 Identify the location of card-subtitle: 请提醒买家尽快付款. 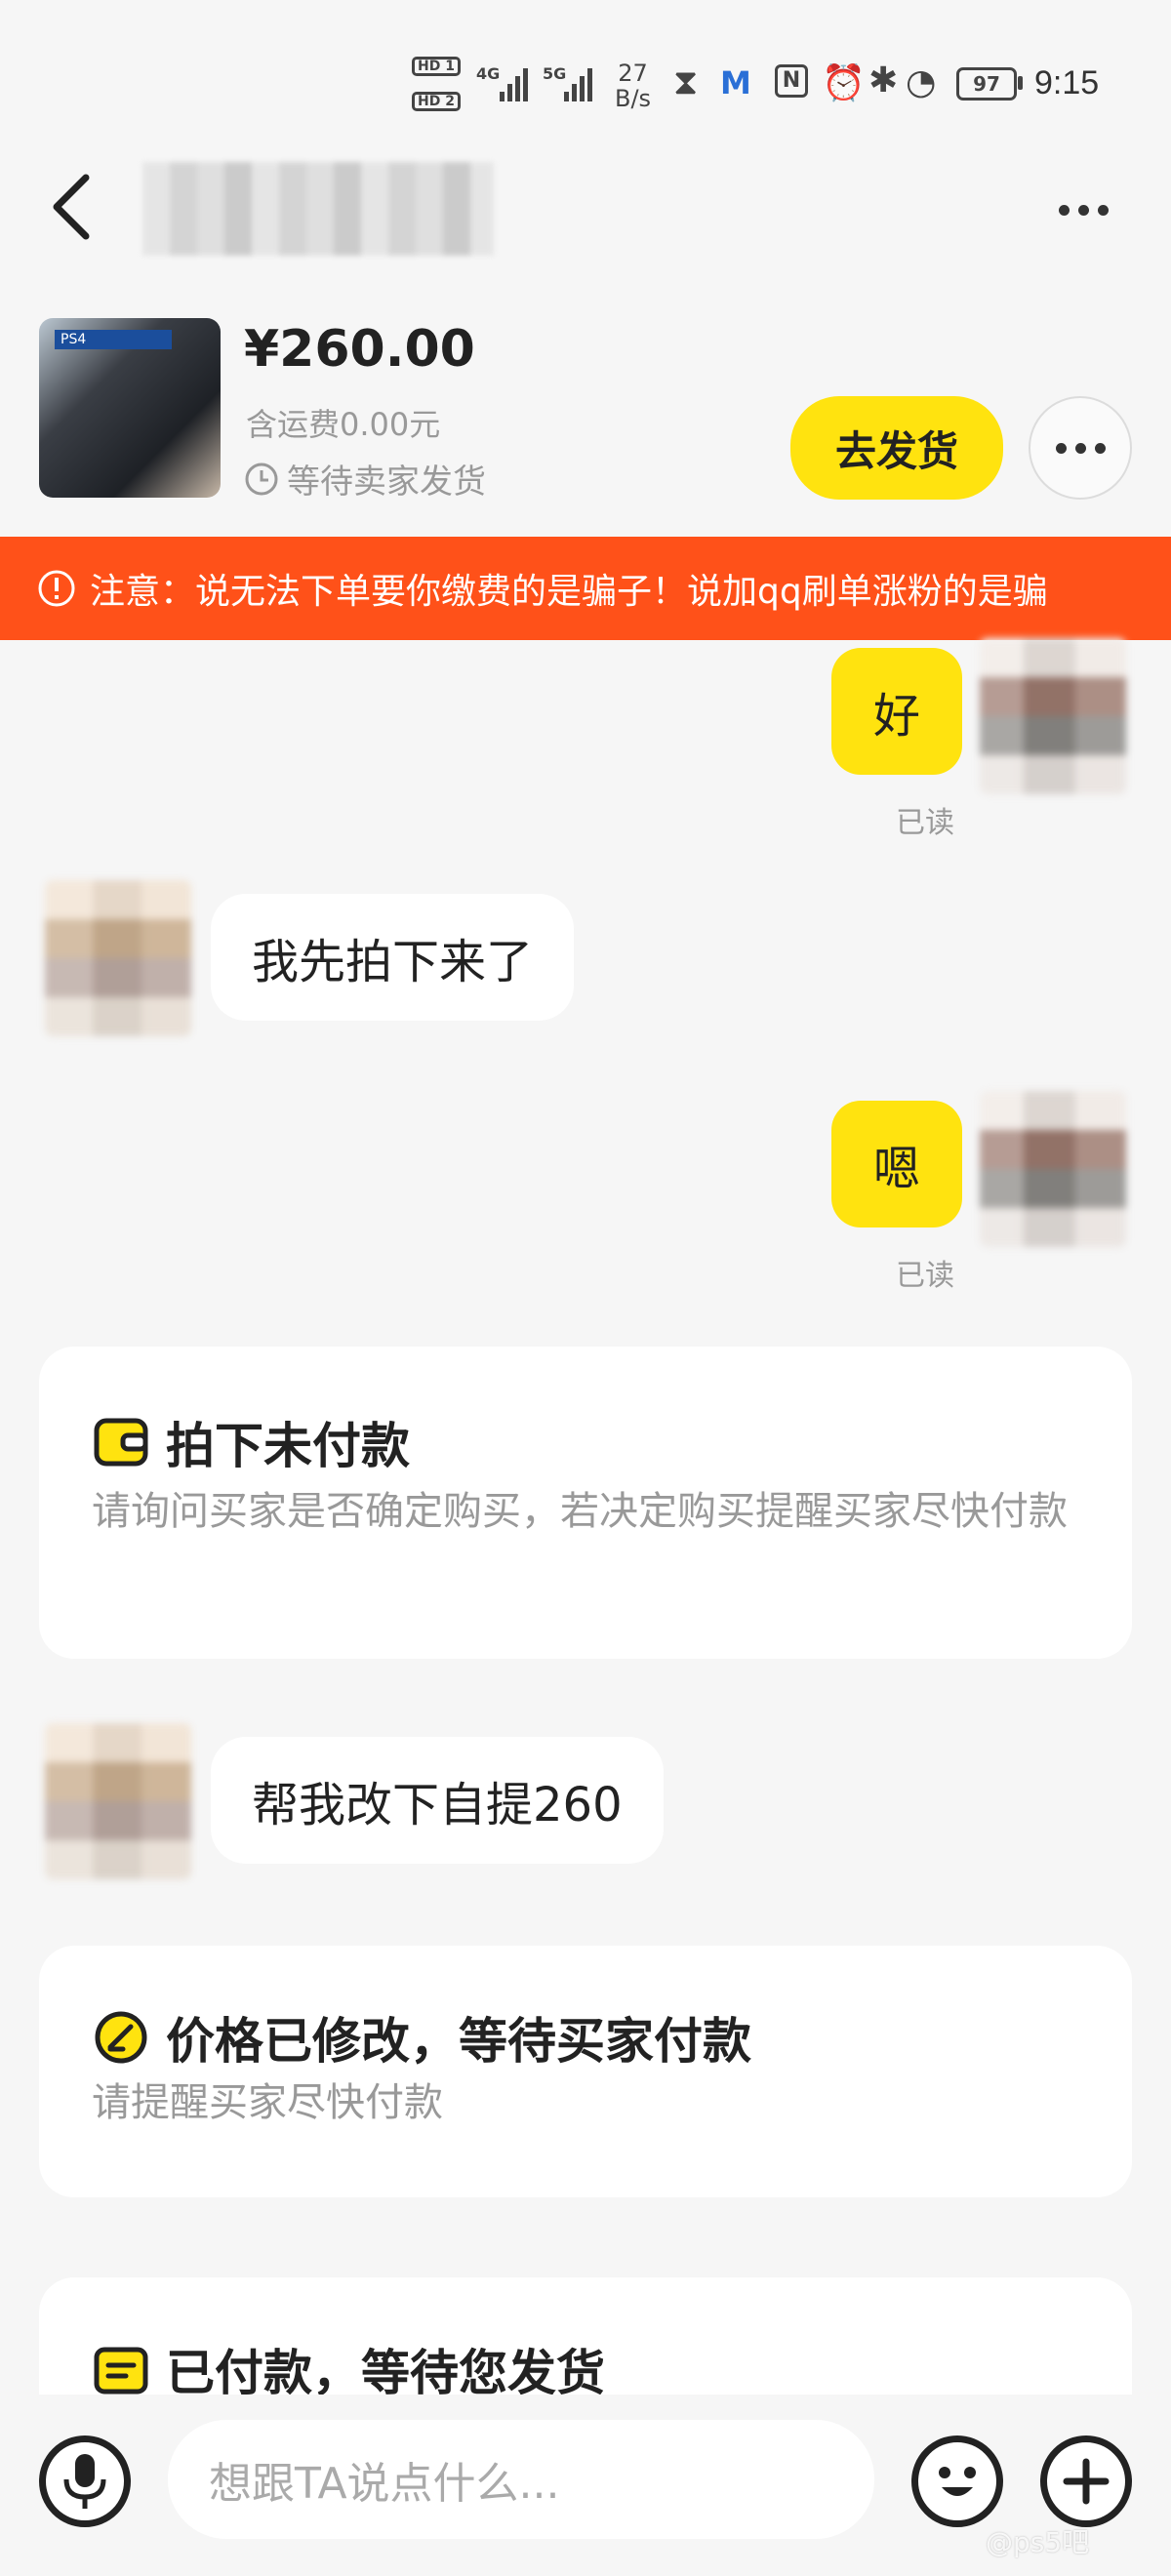
(267, 2102).